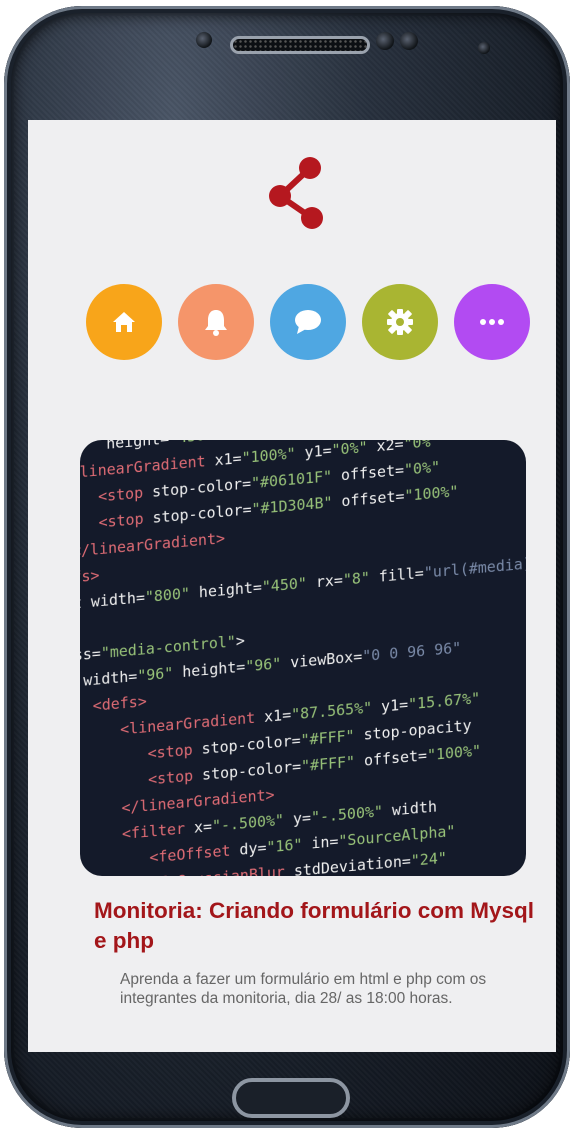 Image resolution: width=574 pixels, height=1133 pixels. I want to click on notifications-button, so click(216, 322).